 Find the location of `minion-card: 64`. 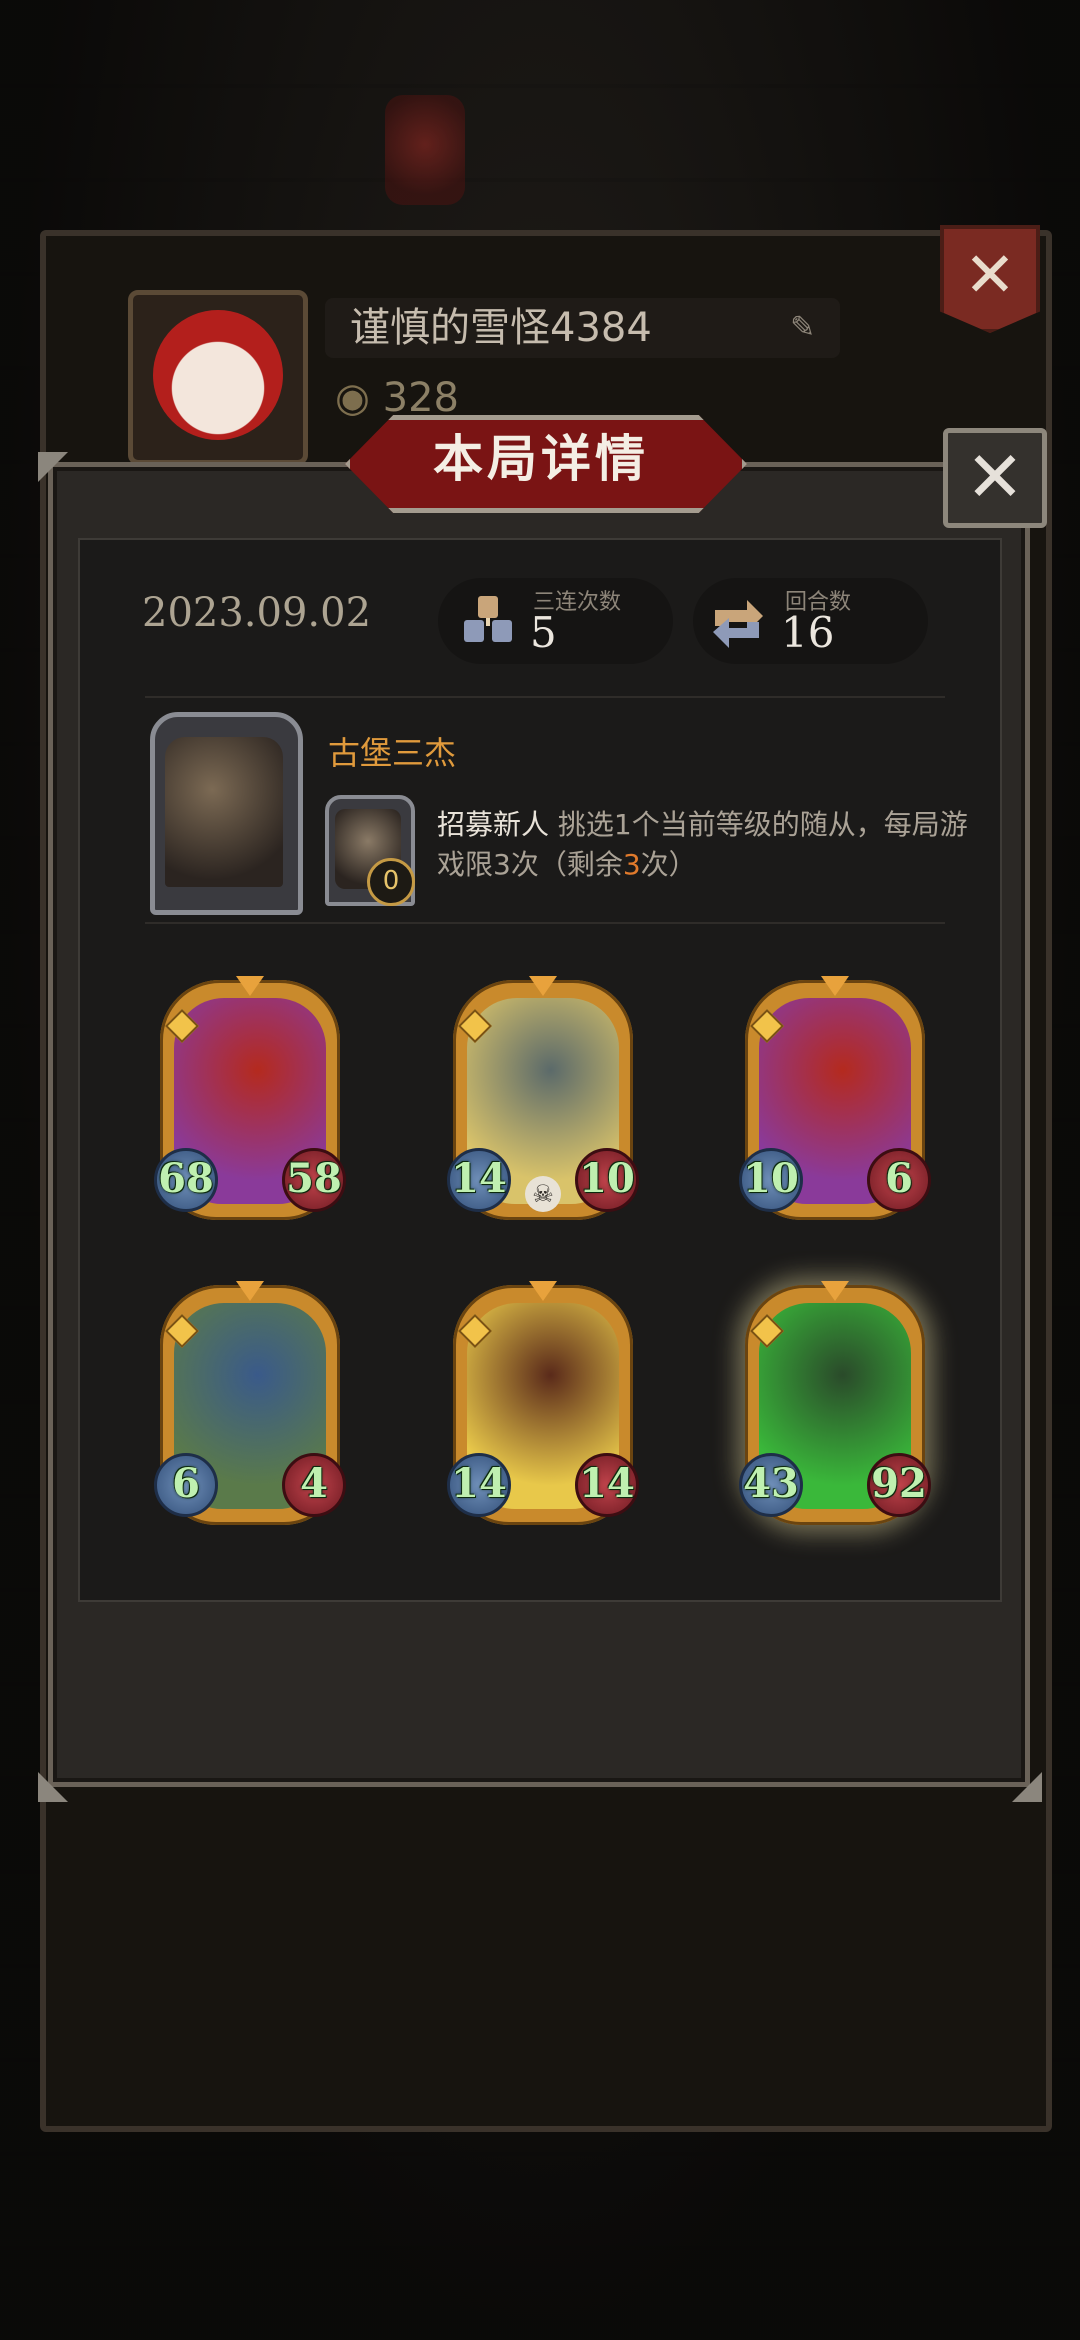

minion-card: 64 is located at coordinates (250, 1403).